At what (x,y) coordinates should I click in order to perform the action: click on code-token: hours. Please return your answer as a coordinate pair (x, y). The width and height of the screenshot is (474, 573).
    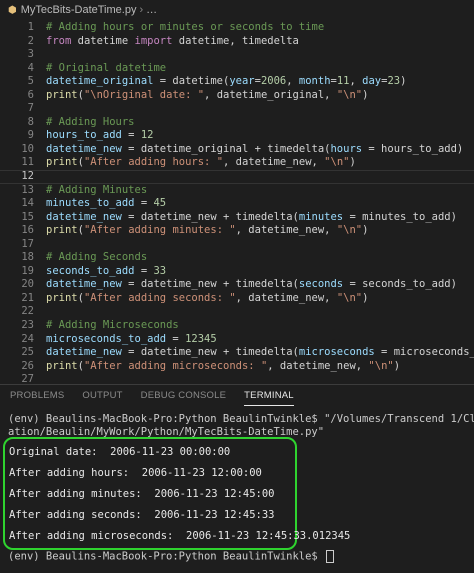
    Looking at the image, I should click on (346, 148).